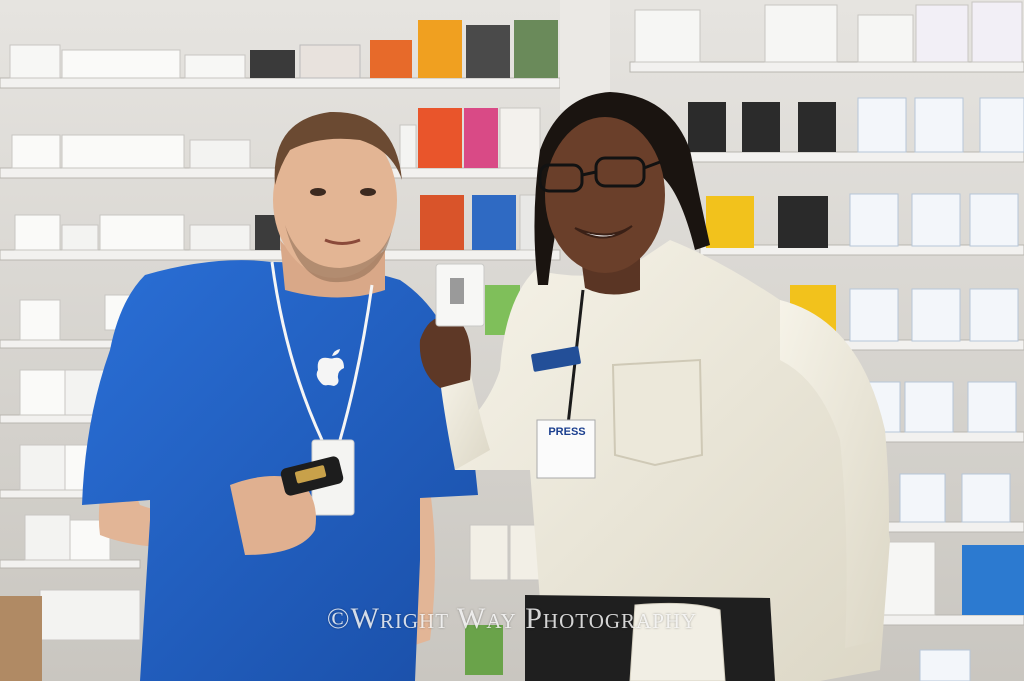  I want to click on press-badge-label: PRESS, so click(567, 432).